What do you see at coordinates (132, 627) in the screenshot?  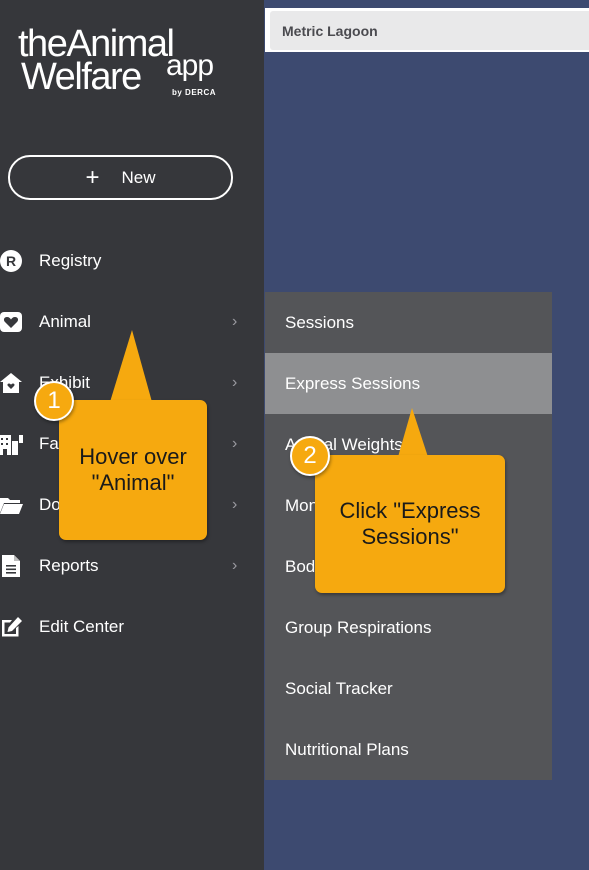 I see `sidebar-item-edit-center: Edit Center` at bounding box center [132, 627].